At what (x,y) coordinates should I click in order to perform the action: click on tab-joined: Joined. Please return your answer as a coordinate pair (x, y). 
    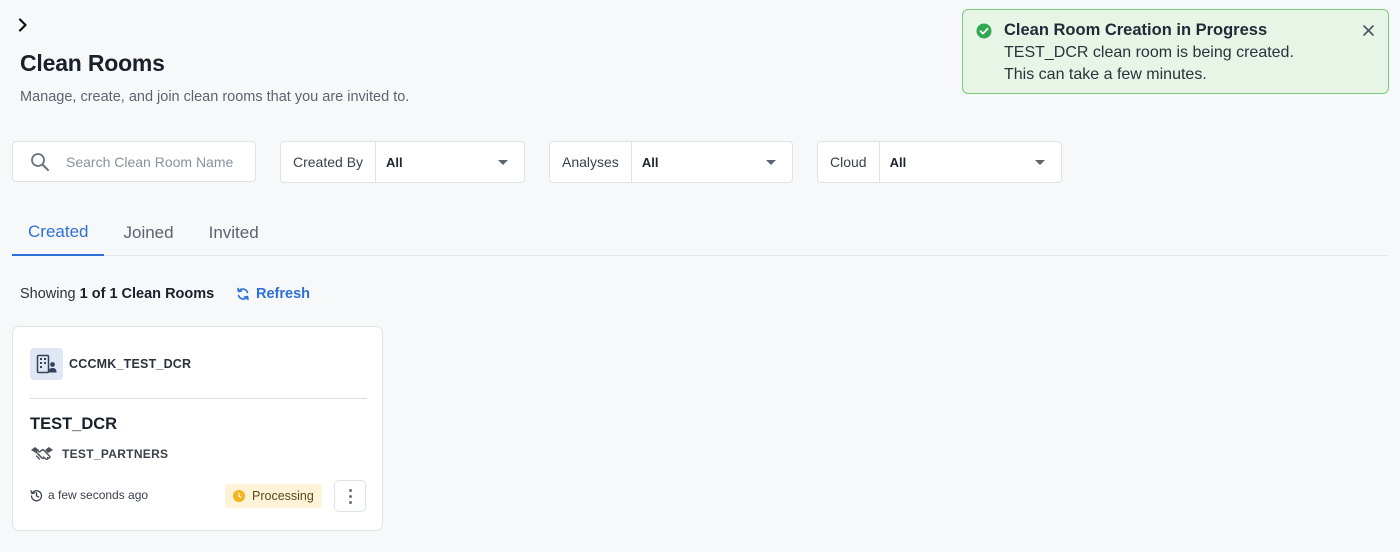
    Looking at the image, I should click on (148, 232).